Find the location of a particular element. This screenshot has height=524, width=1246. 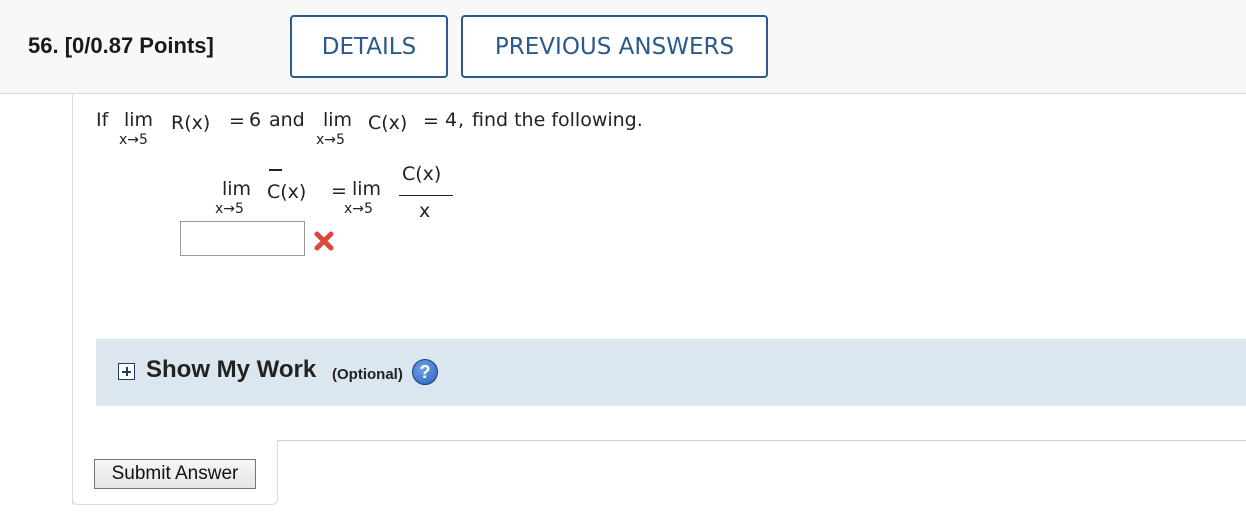

if-text: If is located at coordinates (102, 120).